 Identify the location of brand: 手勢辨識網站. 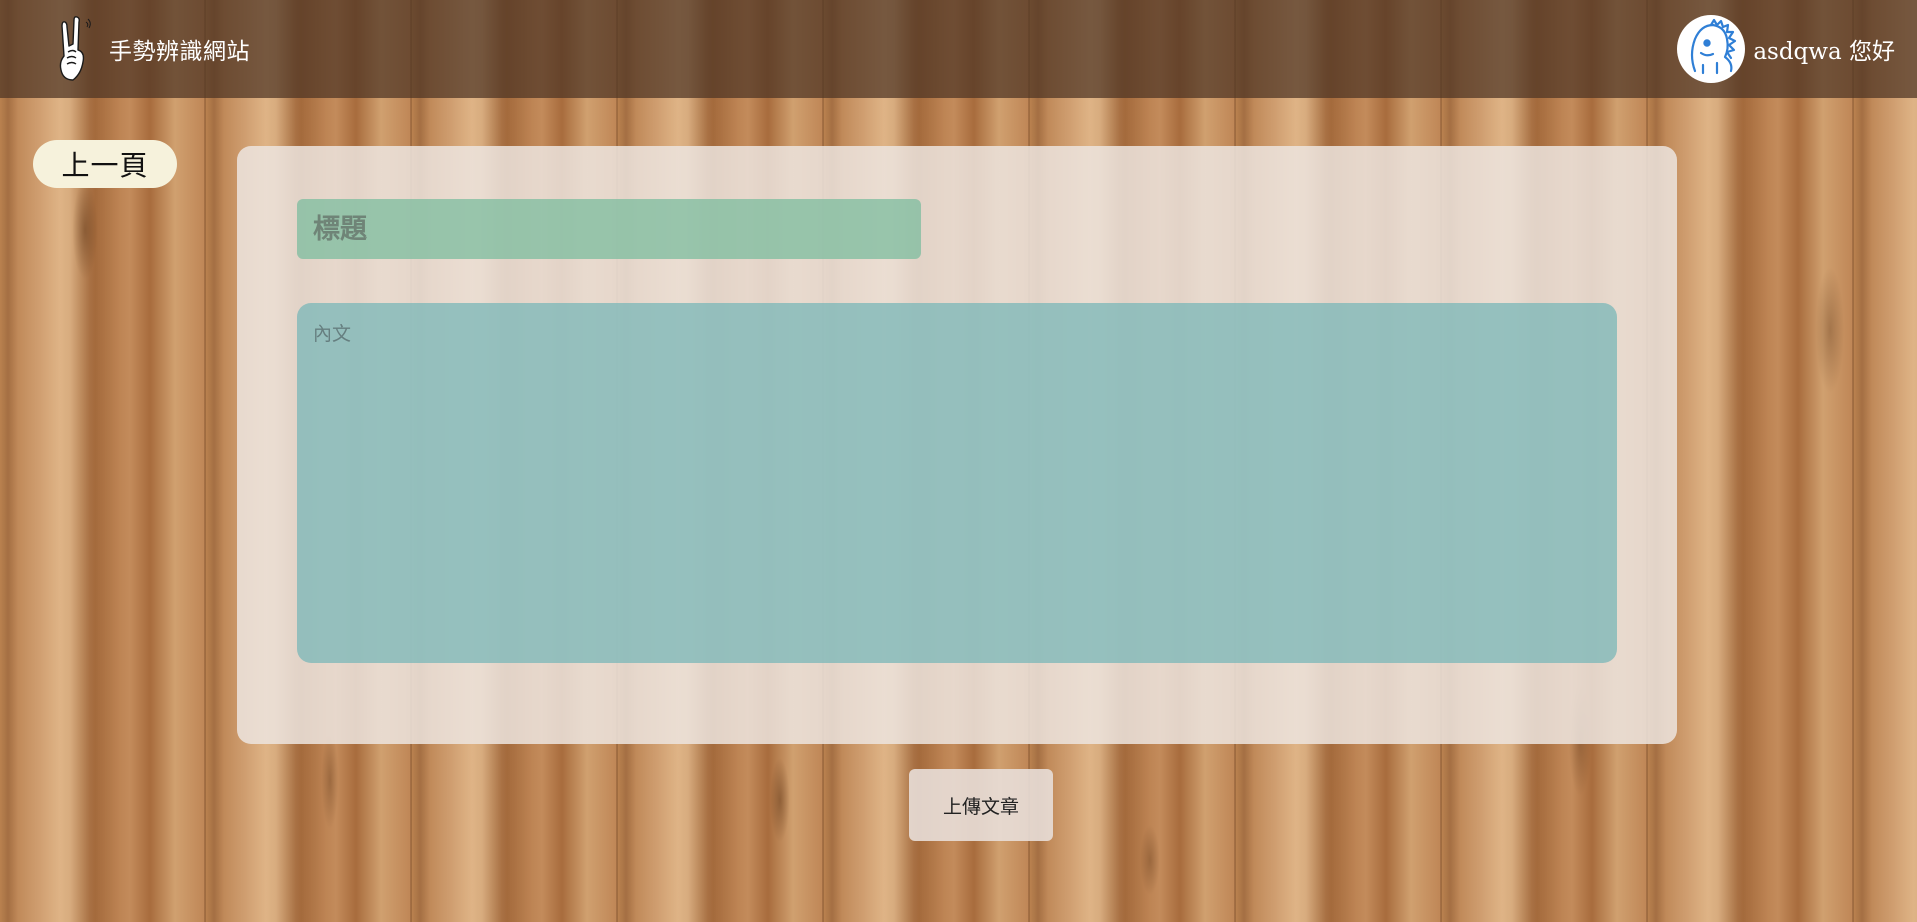
(152, 49).